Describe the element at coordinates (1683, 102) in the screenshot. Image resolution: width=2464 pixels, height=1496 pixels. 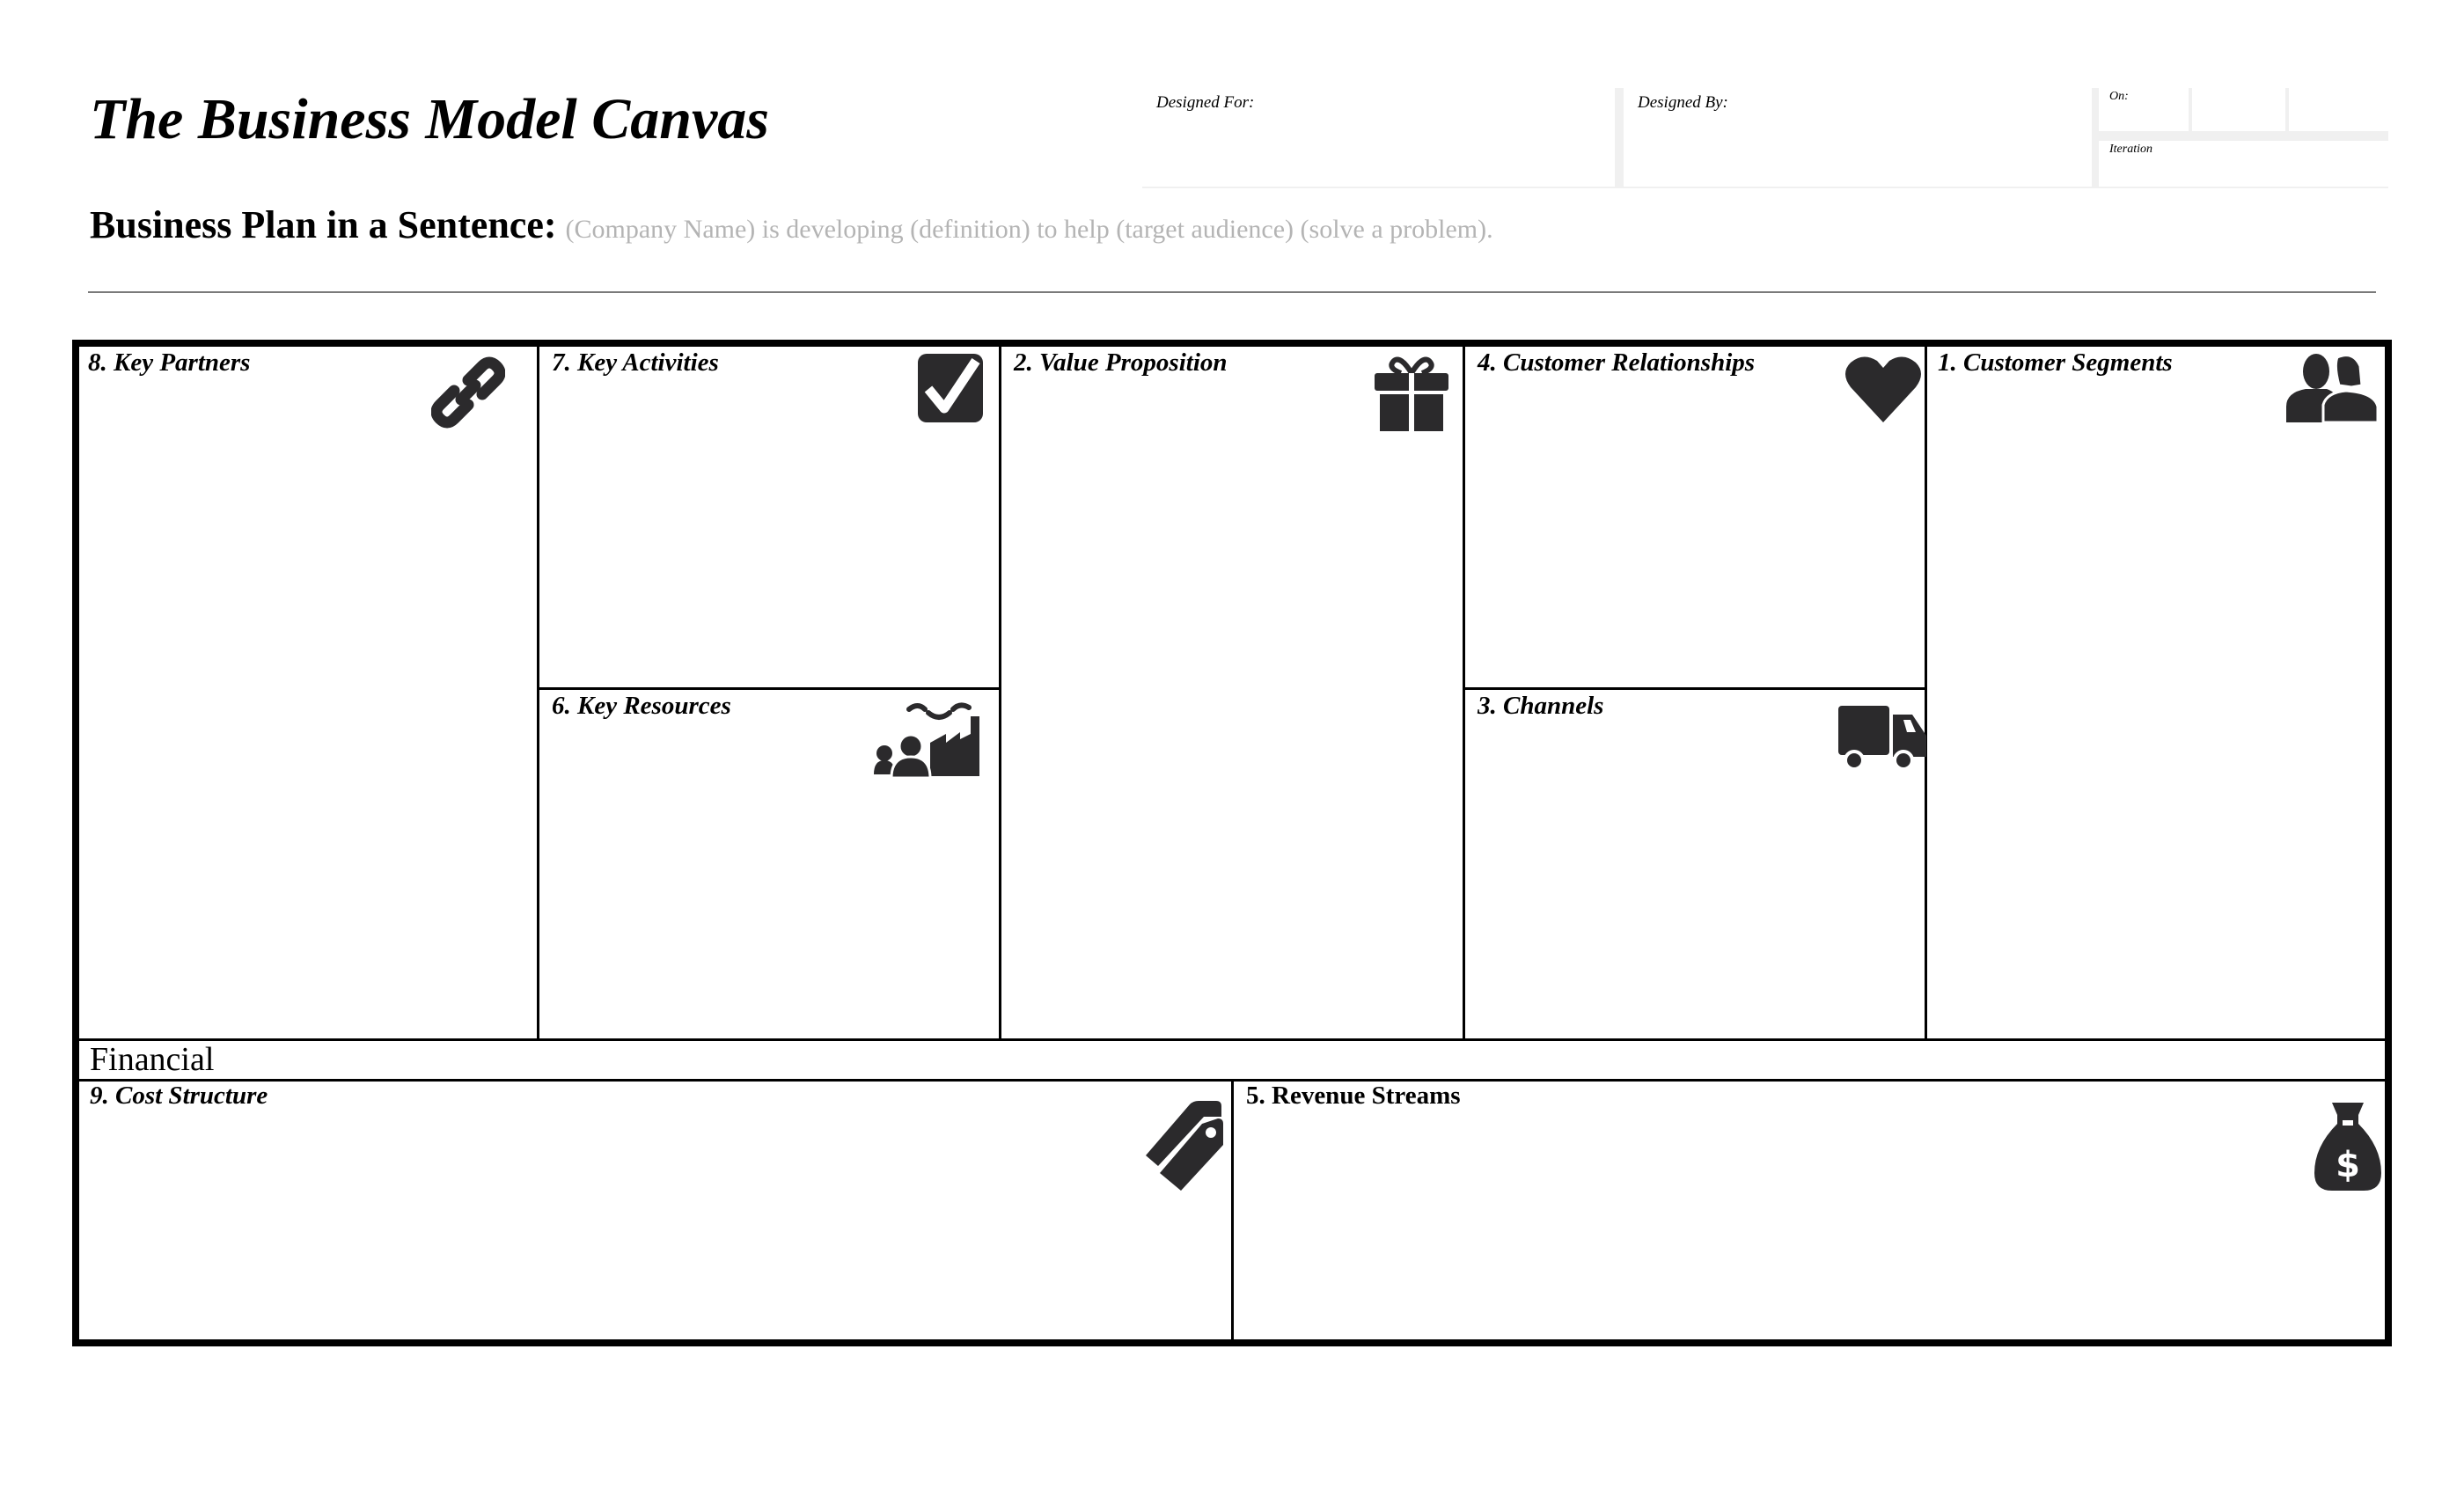
I see `designed-by-label: Designed By:` at that location.